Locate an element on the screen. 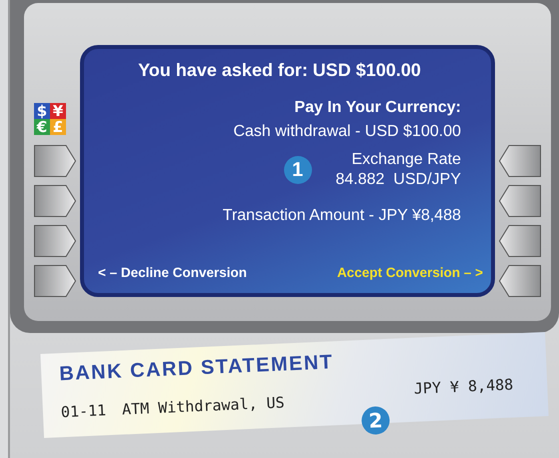  screen-title: You have asked for: USD $100.00 is located at coordinates (279, 70).